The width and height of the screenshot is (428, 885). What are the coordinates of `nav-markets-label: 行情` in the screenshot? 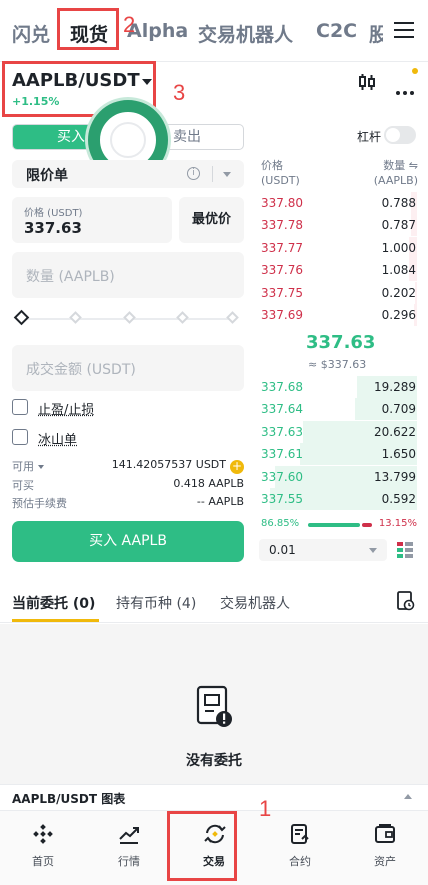 It's located at (129, 861).